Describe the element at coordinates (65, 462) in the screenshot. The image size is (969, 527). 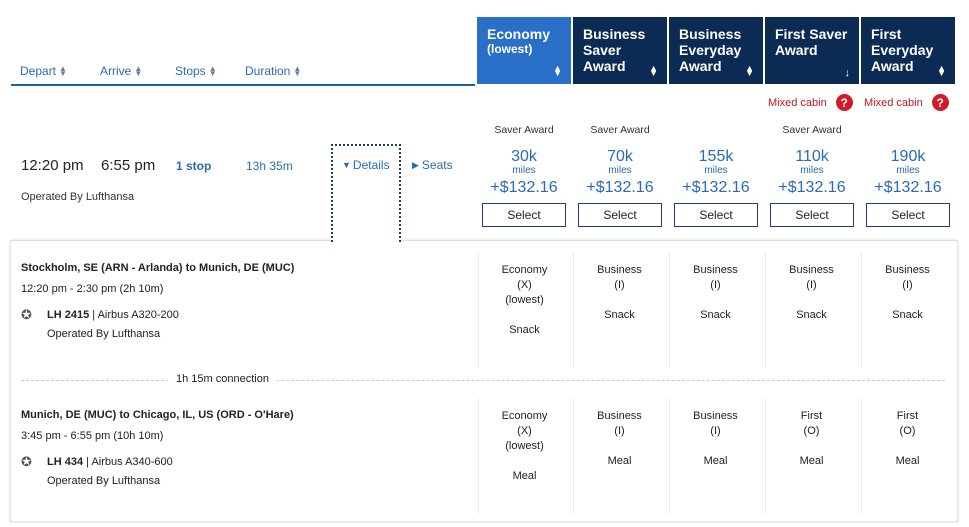
I see `flight-number: LH 434` at that location.